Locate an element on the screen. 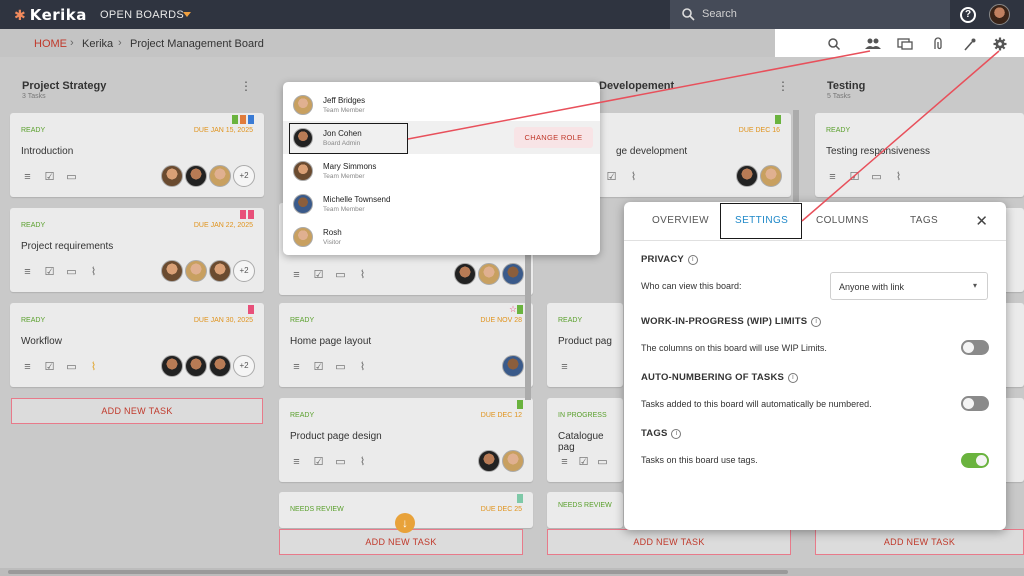 The width and height of the screenshot is (1024, 576). tags-toggle is located at coordinates (975, 460).